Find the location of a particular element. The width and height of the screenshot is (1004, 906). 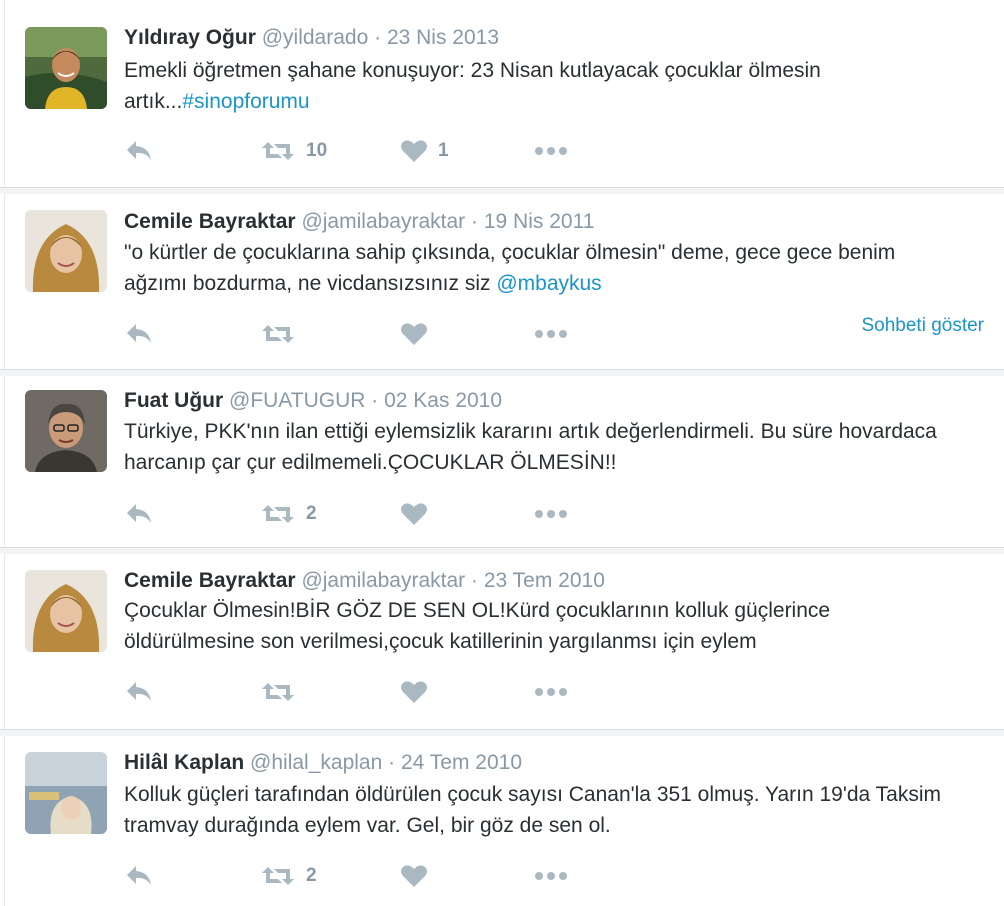

tweet-header: Hilâl Kaplan @hilal_kaplan · 24 Tem 2010 is located at coordinates (559, 763).